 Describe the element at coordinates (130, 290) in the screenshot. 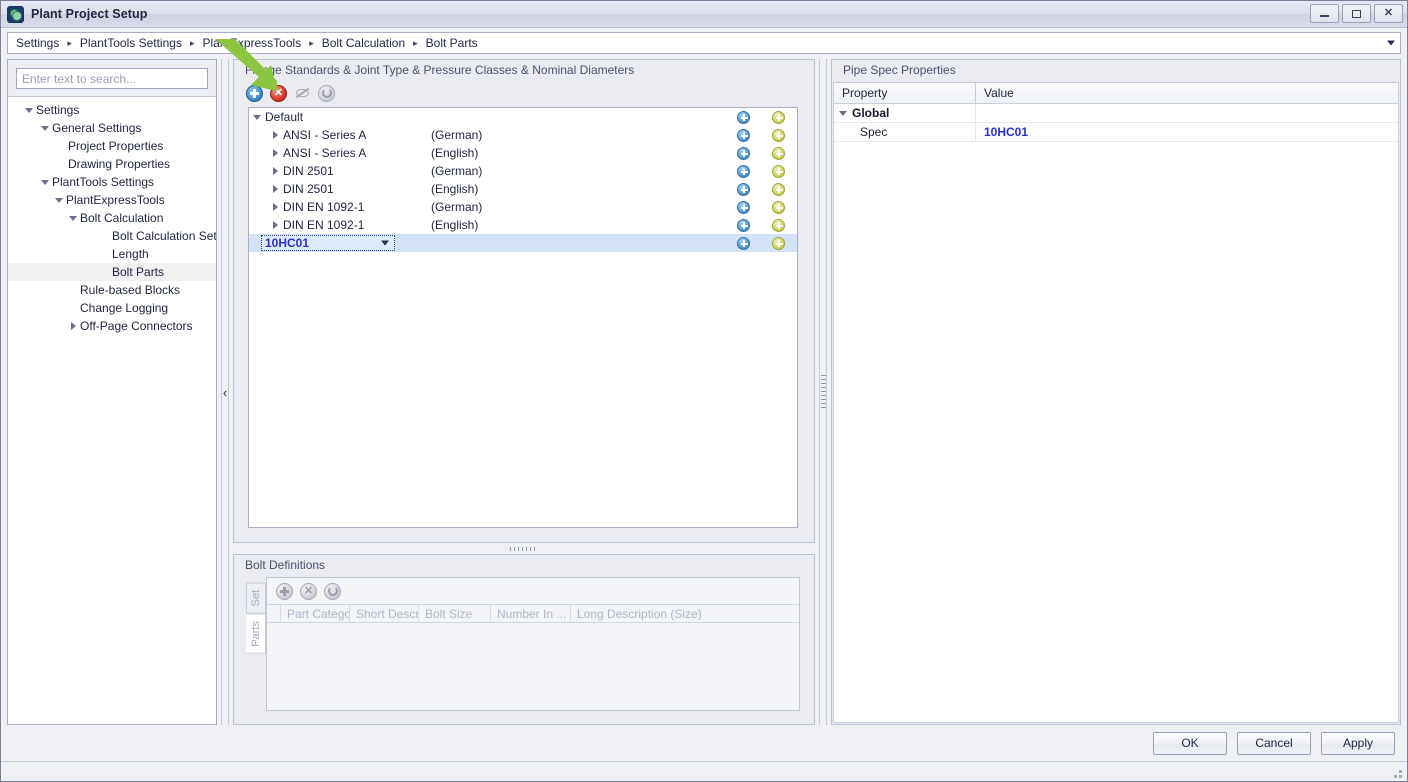

I see `sidebar-item-label: Rule-based Blocks` at that location.